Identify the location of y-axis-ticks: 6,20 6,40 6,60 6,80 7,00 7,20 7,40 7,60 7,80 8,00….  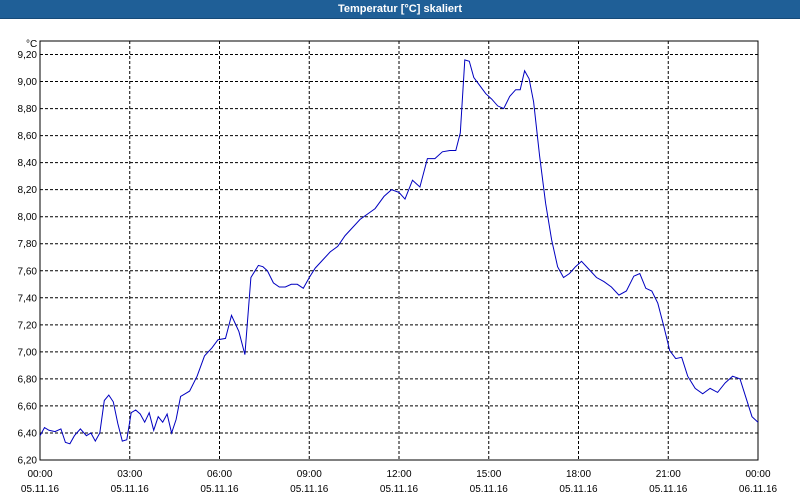
(28, 258).